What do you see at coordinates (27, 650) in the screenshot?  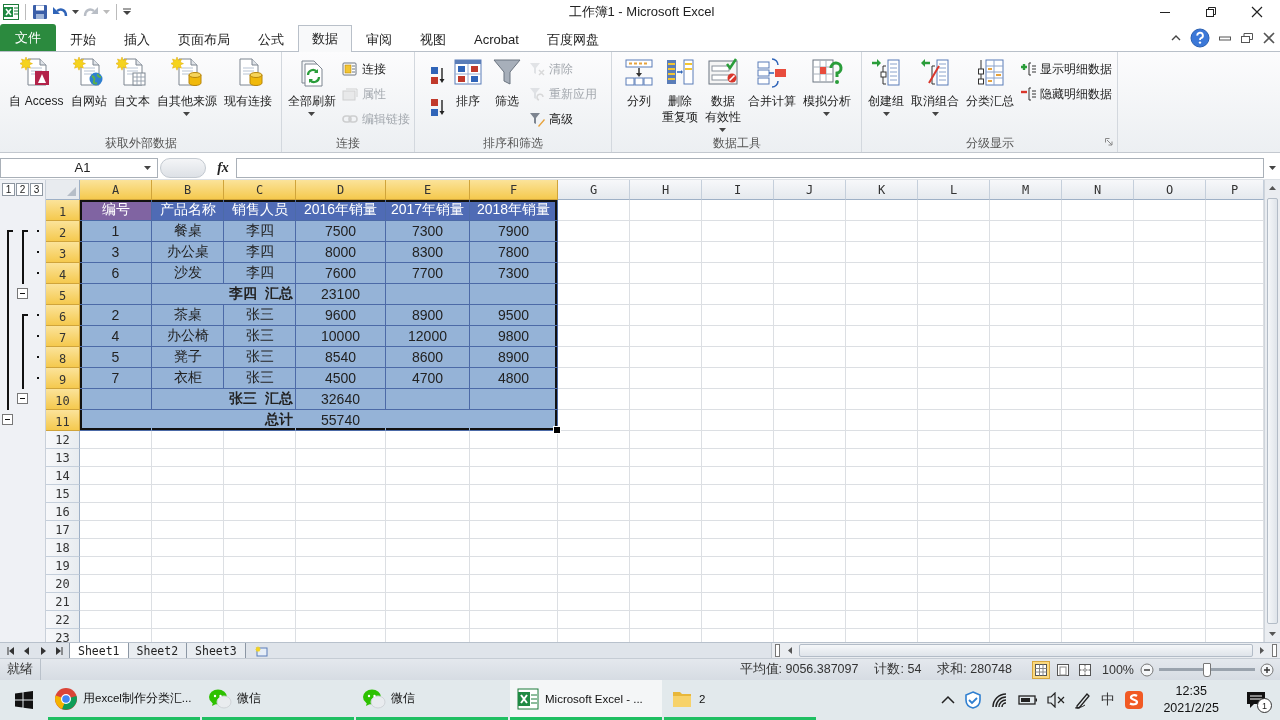 I see `previous-sheet-button` at bounding box center [27, 650].